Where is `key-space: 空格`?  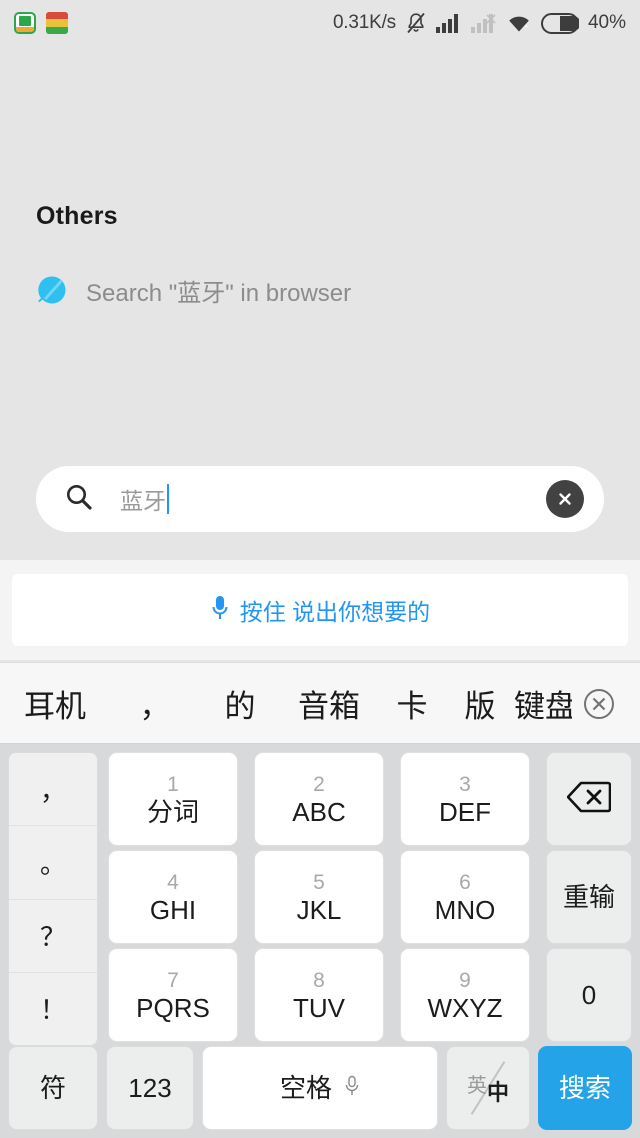 key-space: 空格 is located at coordinates (320, 1088).